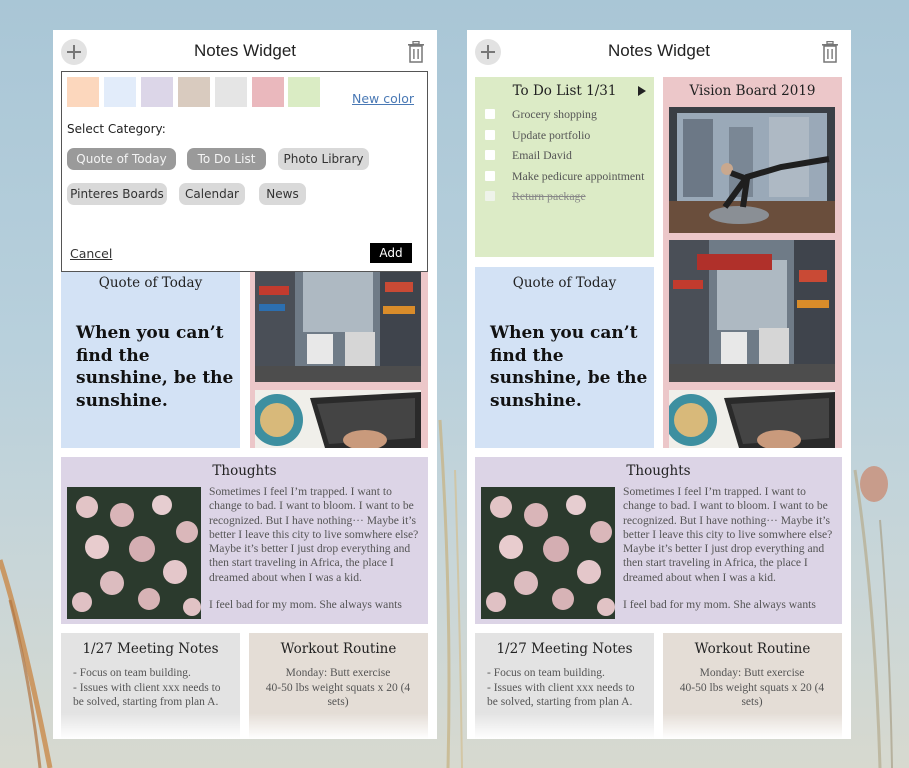 This screenshot has width=909, height=768. What do you see at coordinates (564, 91) in the screenshot?
I see `todo-title: To Do List 1/31` at bounding box center [564, 91].